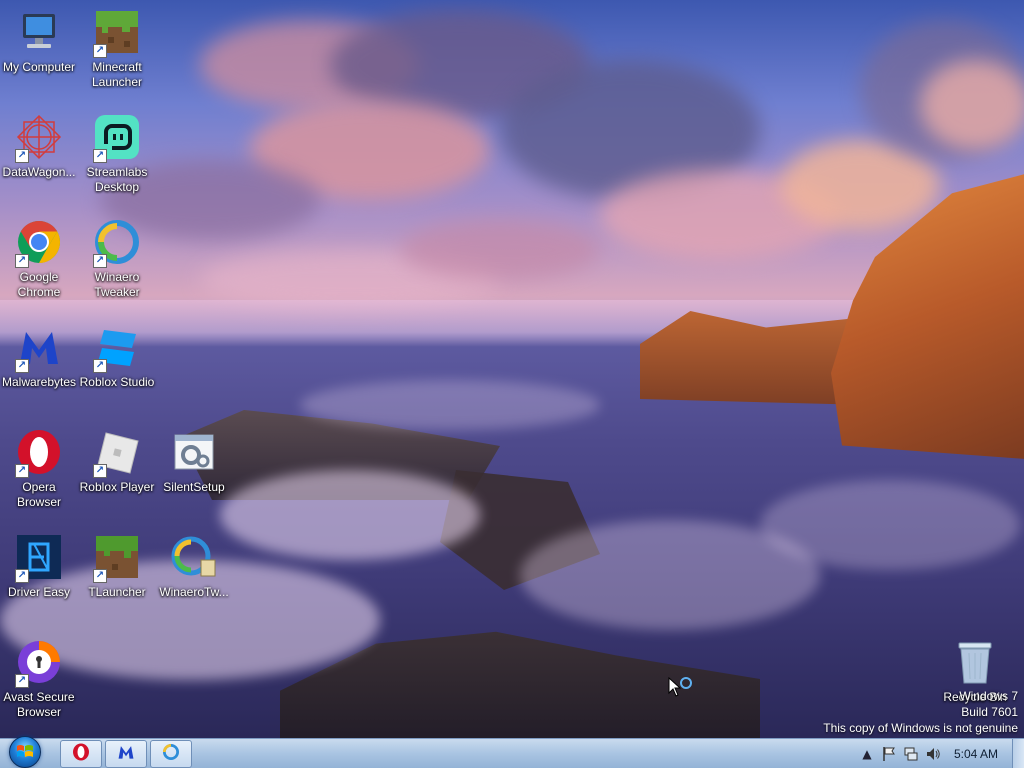 This screenshot has width=1024, height=768. I want to click on desktop-icon-label: Streamlabs Desktop, so click(117, 179).